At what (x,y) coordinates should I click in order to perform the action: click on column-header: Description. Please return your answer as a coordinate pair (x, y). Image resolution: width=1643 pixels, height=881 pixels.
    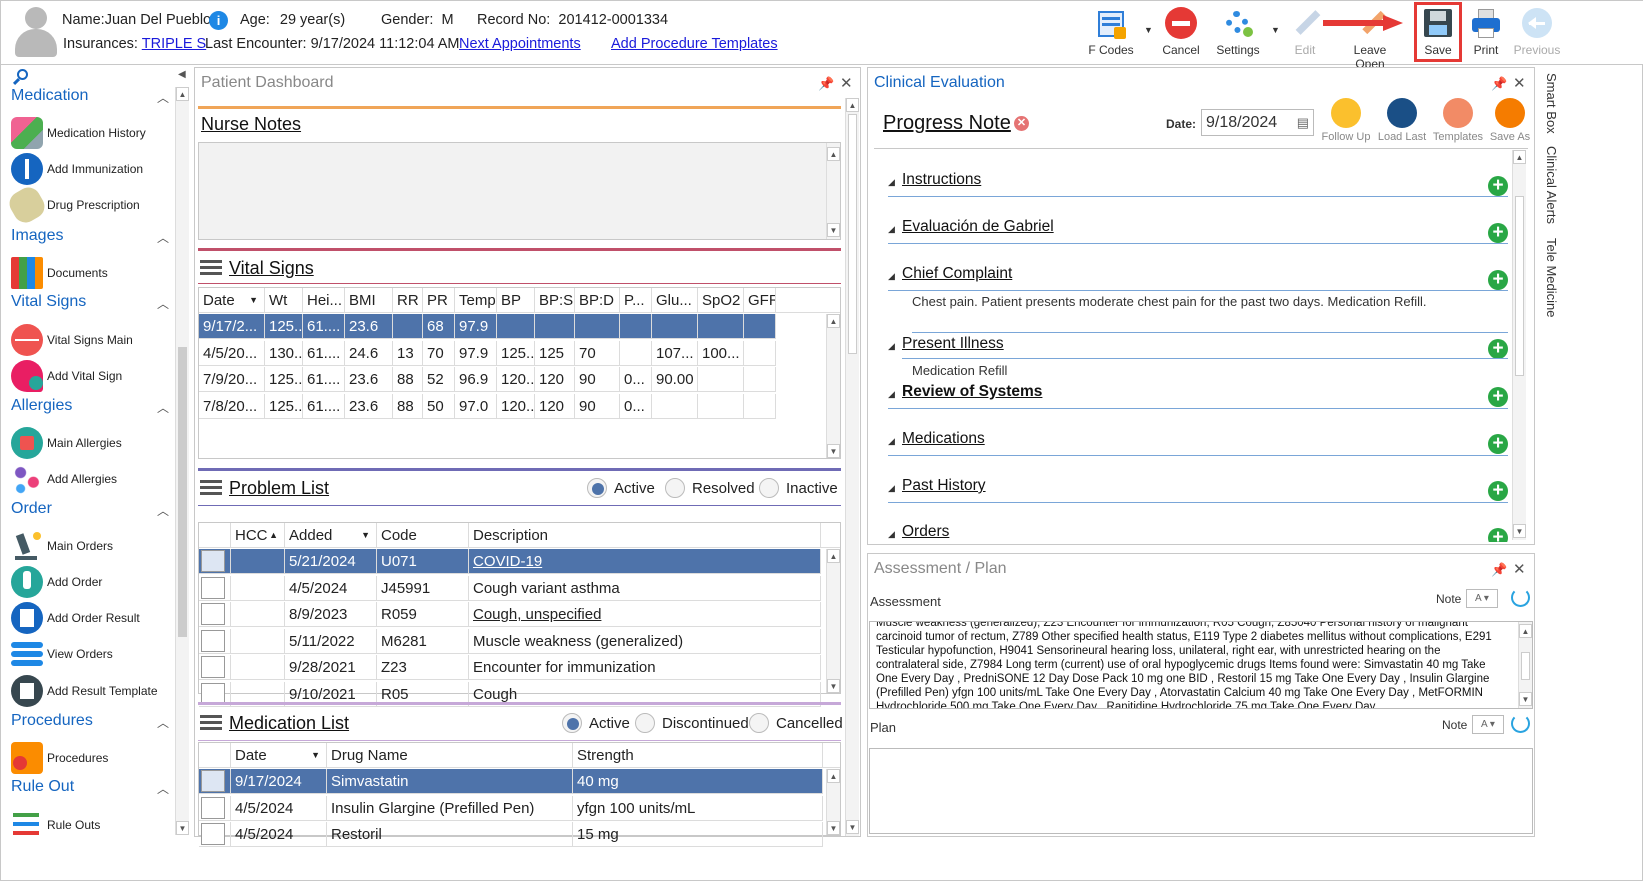
    Looking at the image, I should click on (645, 535).